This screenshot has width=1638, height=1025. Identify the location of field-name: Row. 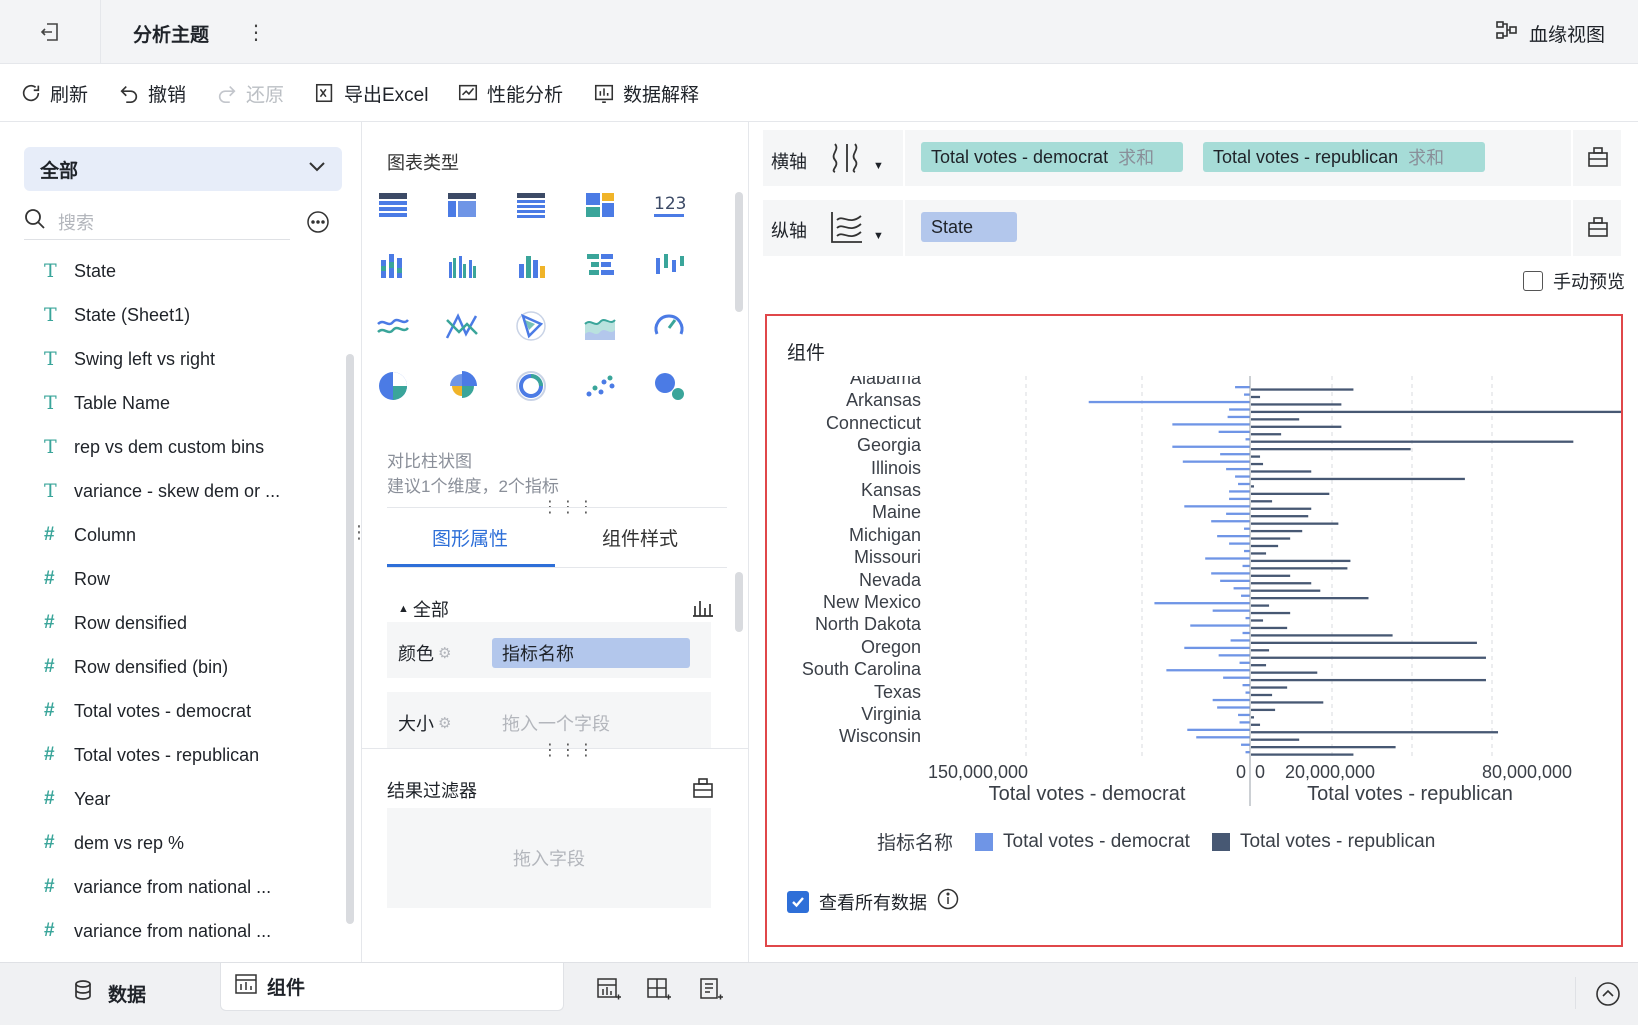
(92, 578).